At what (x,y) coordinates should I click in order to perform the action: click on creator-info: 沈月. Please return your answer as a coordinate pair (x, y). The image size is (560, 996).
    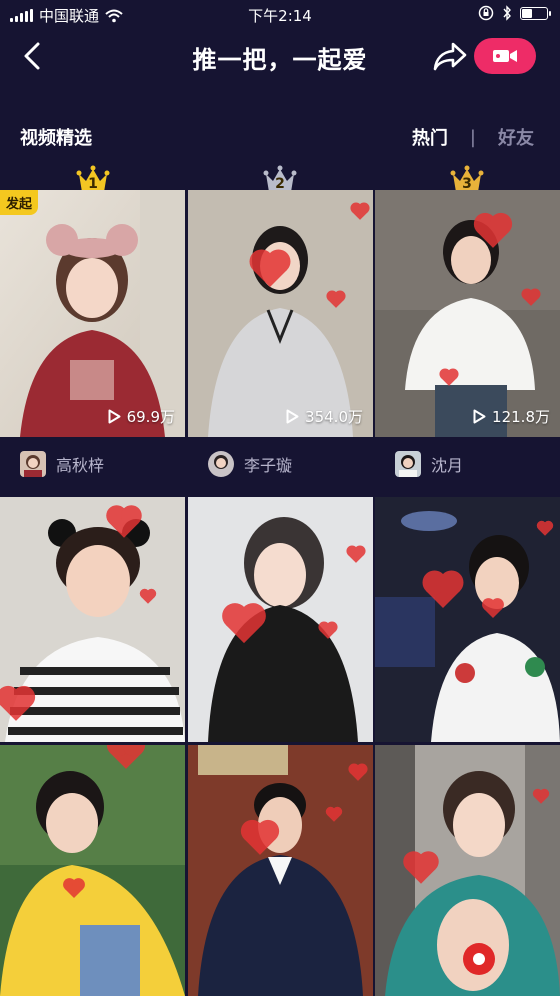
    Looking at the image, I should click on (429, 464).